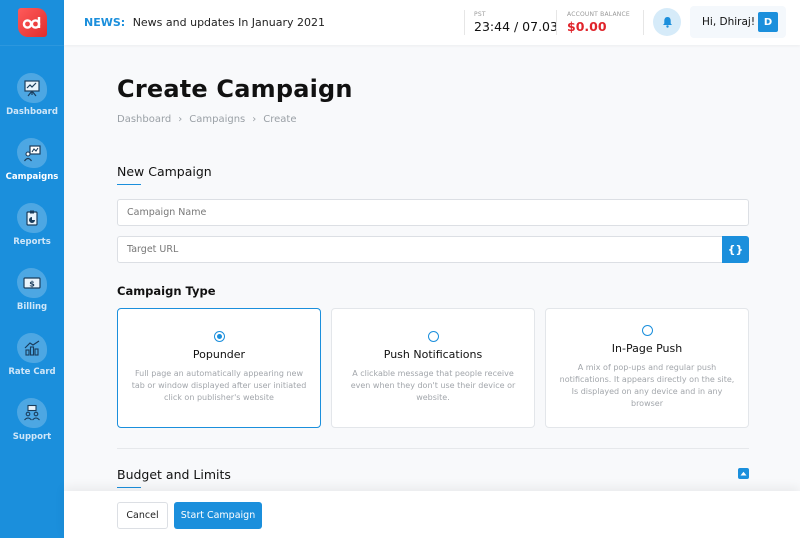 This screenshot has width=800, height=538. I want to click on notifications-button, so click(667, 22).